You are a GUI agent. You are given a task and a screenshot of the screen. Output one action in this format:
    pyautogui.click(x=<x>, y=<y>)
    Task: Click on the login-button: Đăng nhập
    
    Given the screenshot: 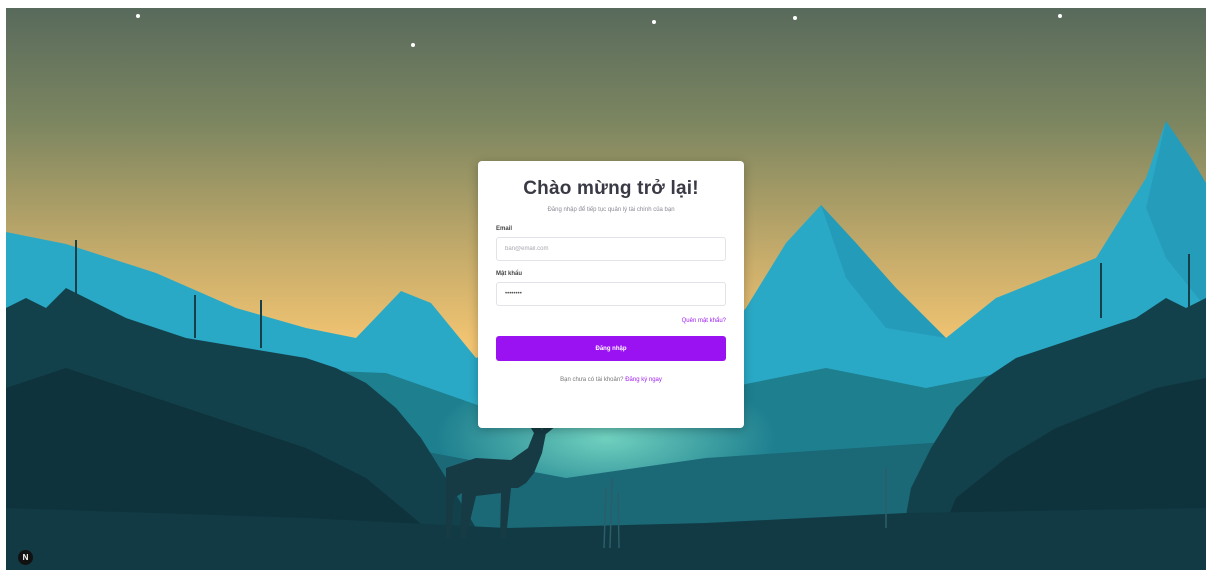 What is the action you would take?
    pyautogui.click(x=611, y=348)
    